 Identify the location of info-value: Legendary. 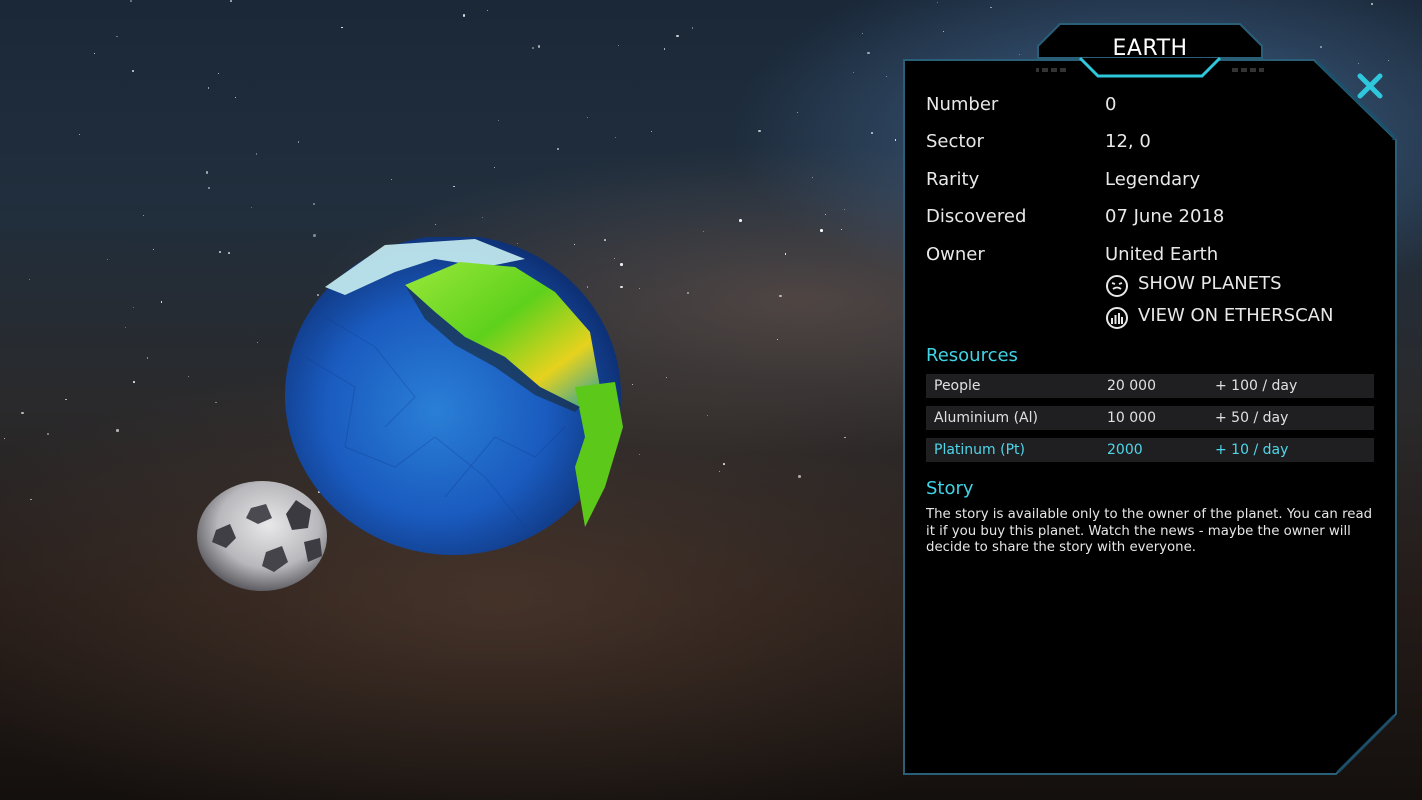
(1153, 179).